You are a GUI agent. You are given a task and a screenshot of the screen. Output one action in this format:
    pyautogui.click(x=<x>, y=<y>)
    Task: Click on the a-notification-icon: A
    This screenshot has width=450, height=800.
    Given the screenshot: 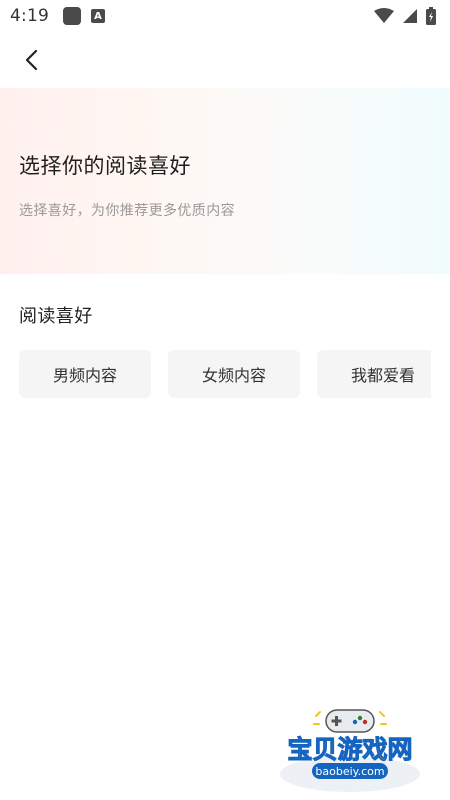 What is the action you would take?
    pyautogui.click(x=97, y=16)
    